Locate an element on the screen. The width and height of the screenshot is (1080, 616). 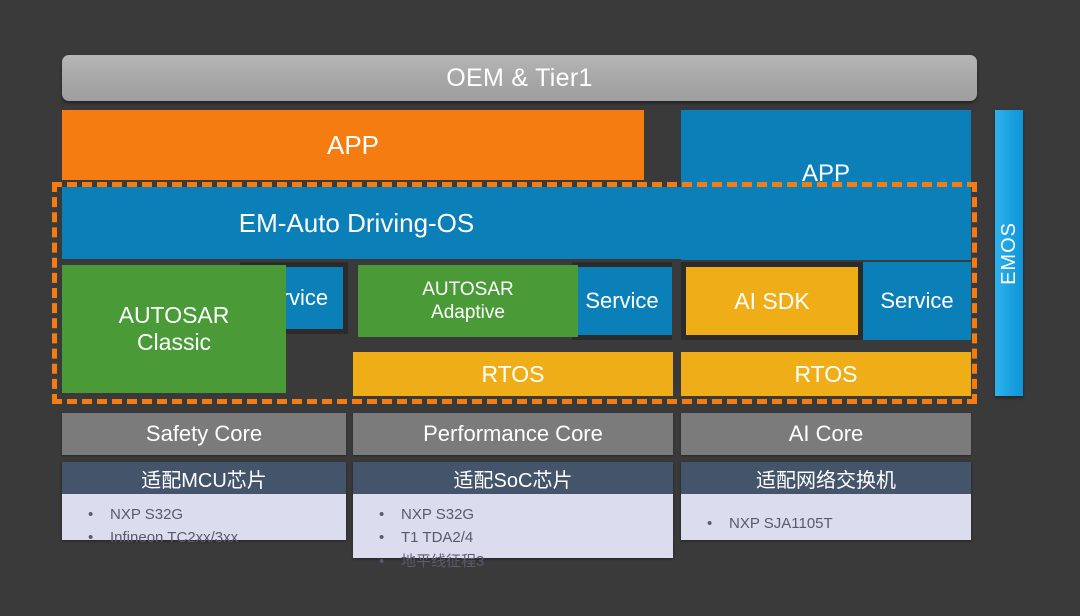
core-bar-safety: Safety Core is located at coordinates (204, 434).